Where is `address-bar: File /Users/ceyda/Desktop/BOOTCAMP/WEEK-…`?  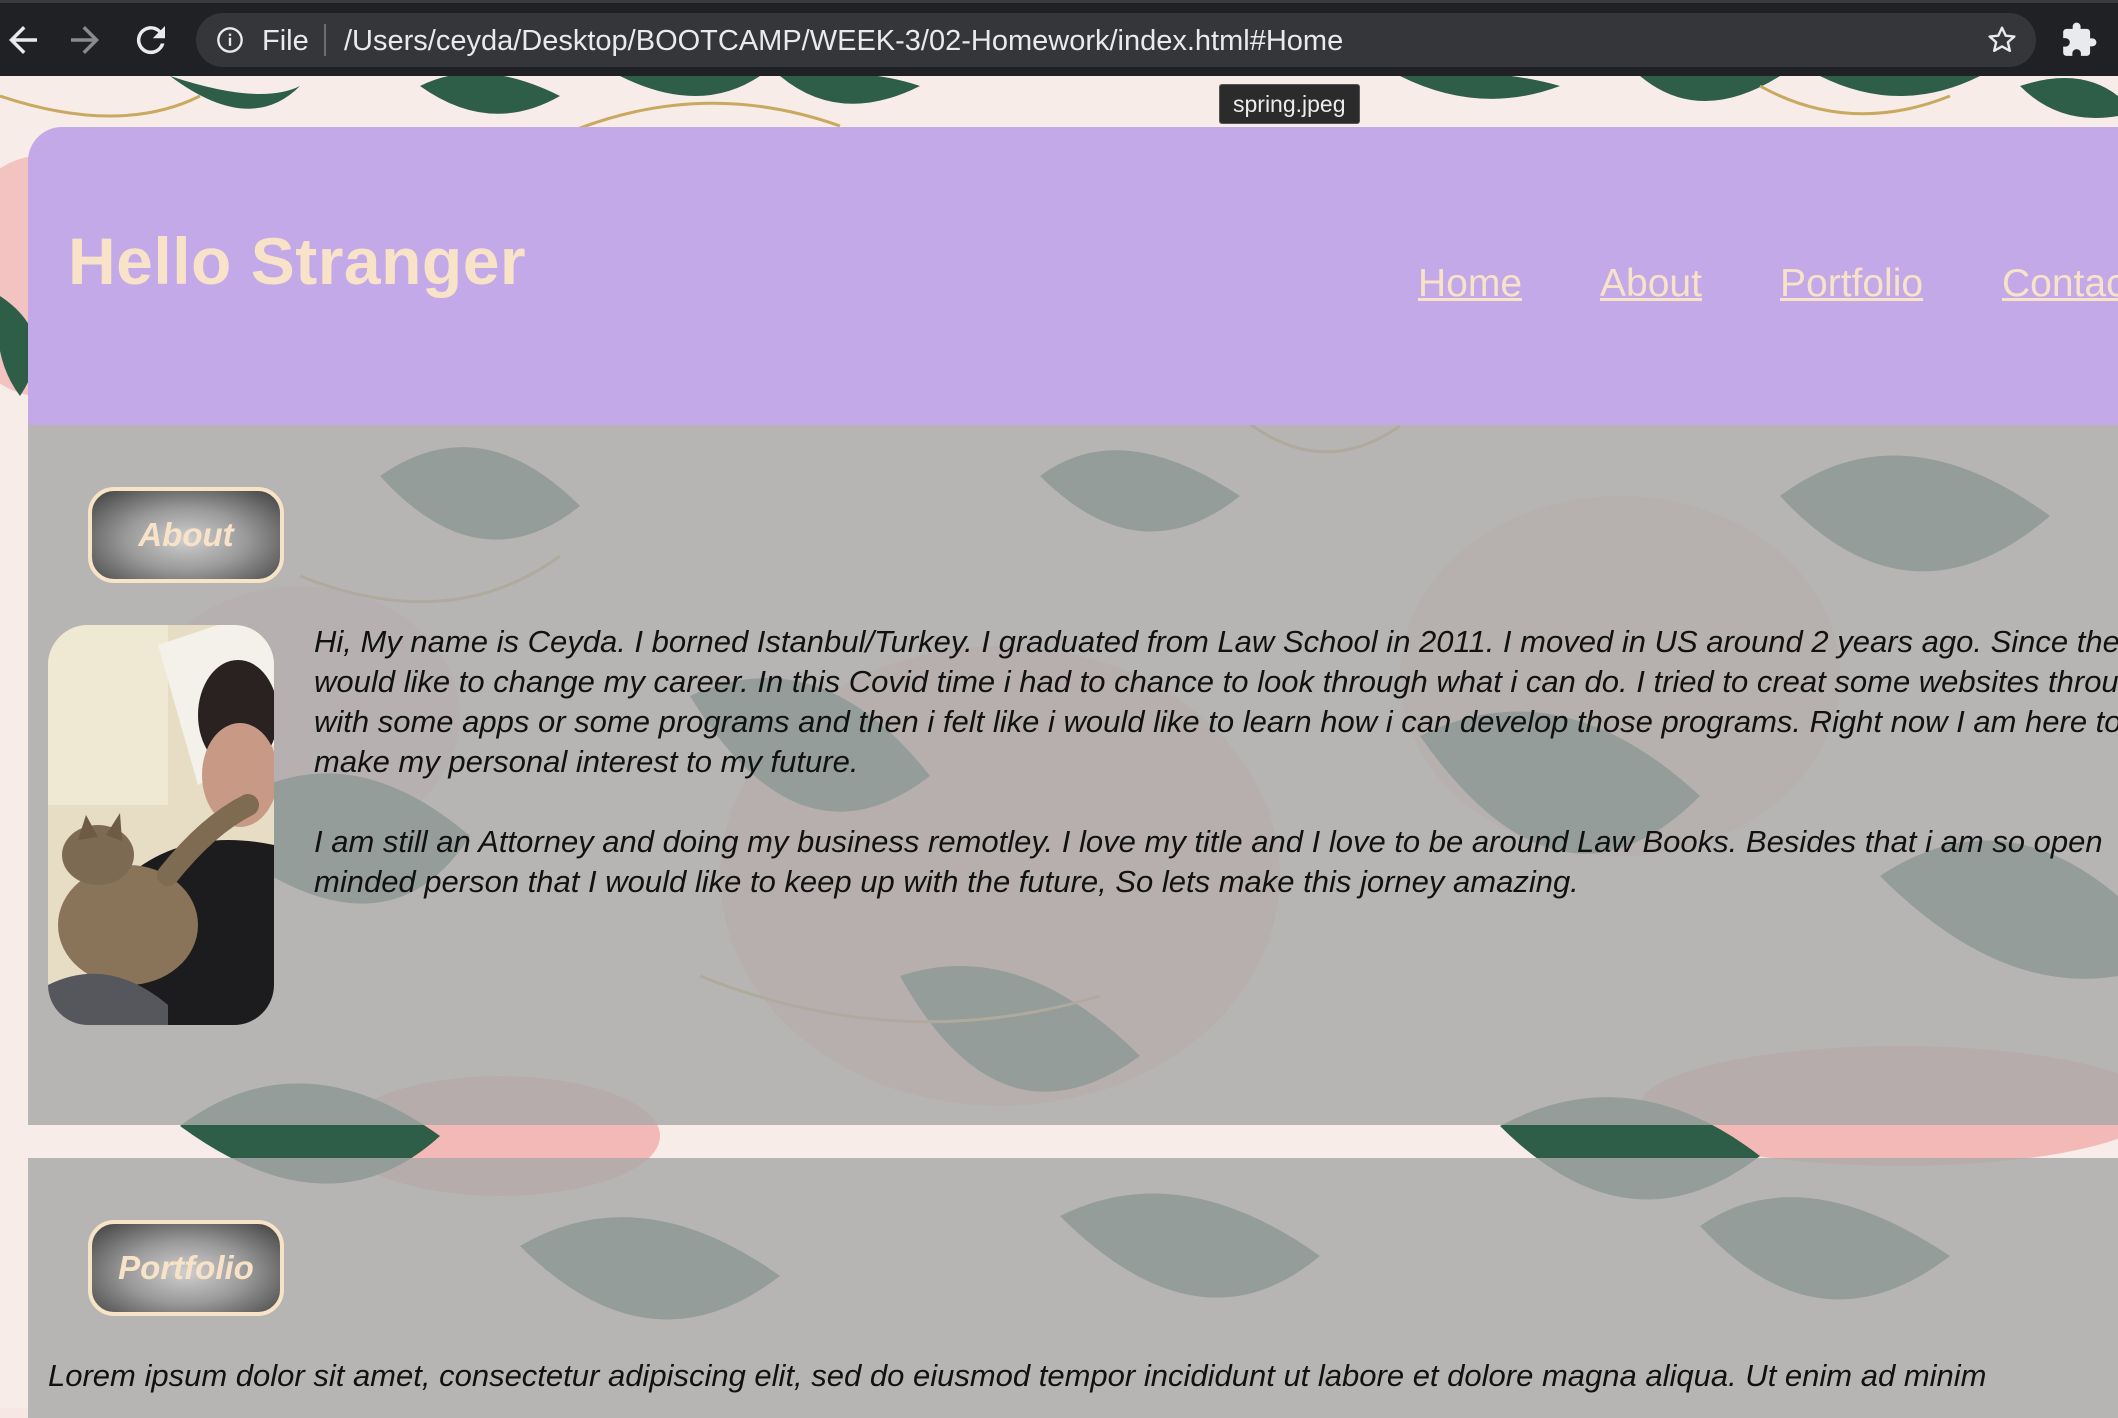 address-bar: File /Users/ceyda/Desktop/BOOTCAMP/WEEK-… is located at coordinates (1116, 40).